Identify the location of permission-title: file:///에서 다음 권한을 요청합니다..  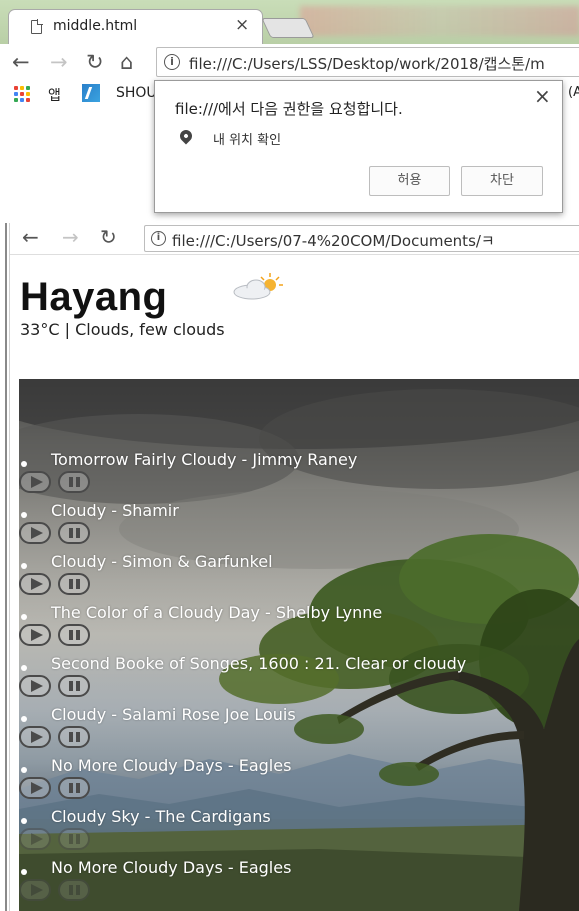
(289, 109).